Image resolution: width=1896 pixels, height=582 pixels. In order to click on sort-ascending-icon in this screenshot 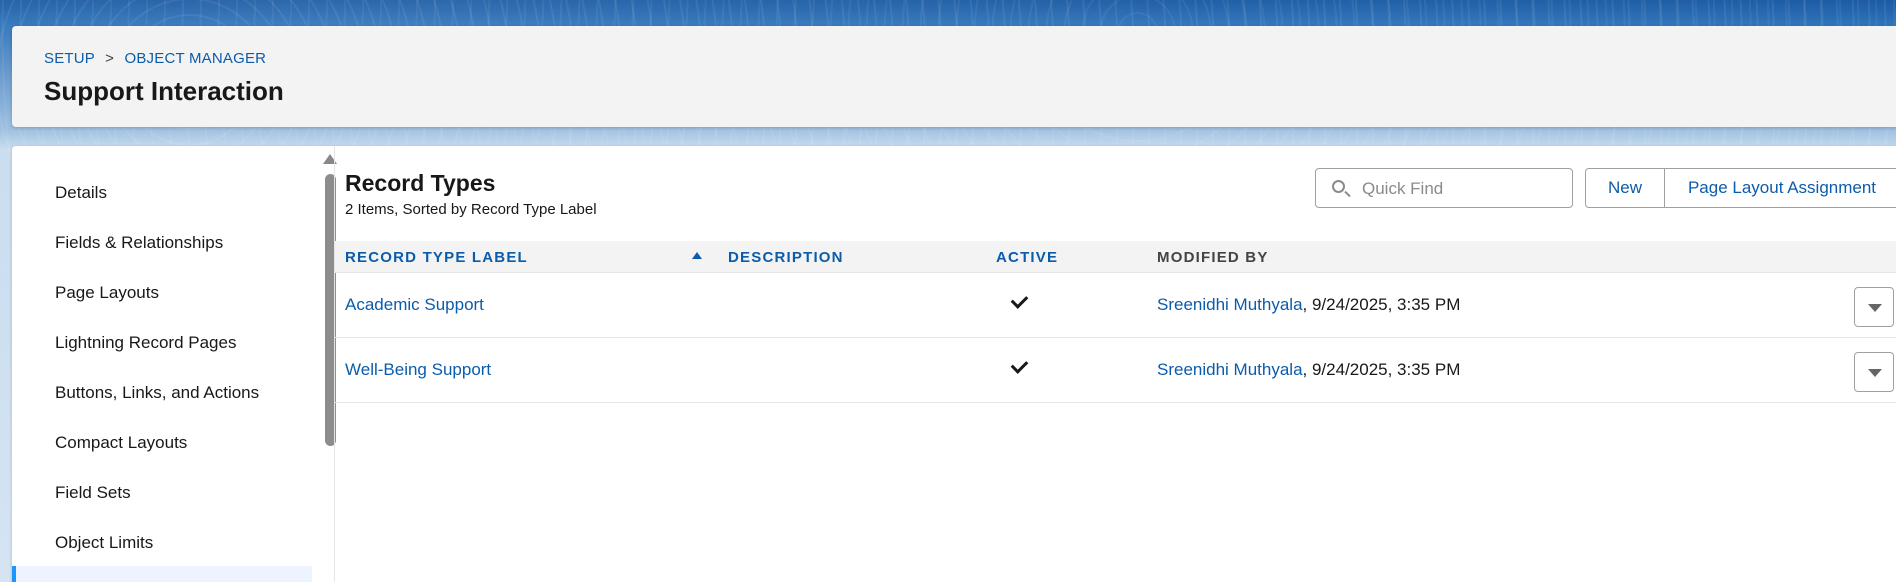, I will do `click(697, 255)`.